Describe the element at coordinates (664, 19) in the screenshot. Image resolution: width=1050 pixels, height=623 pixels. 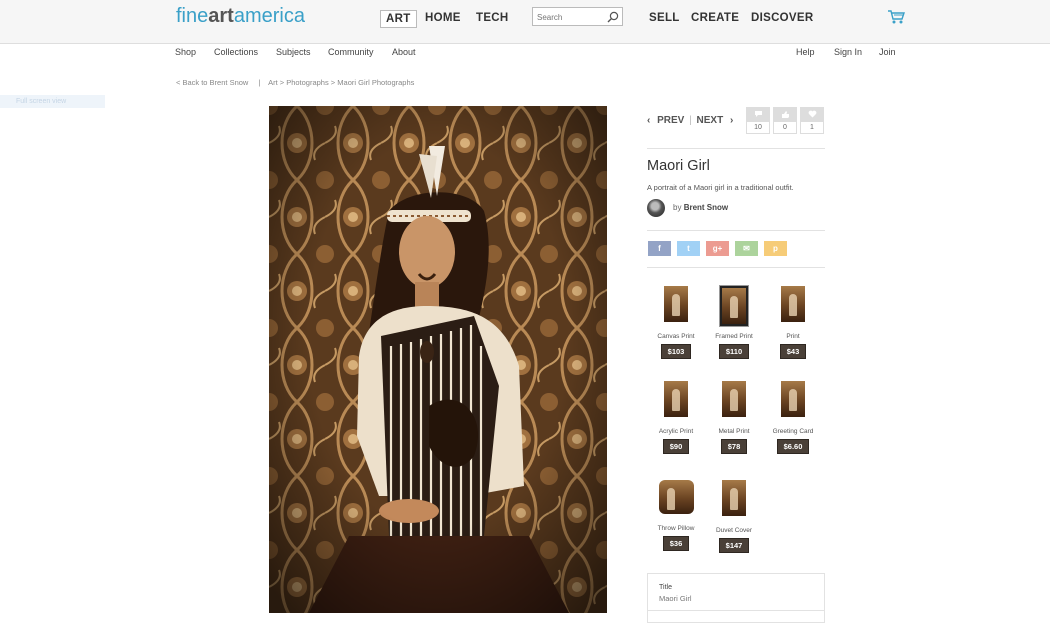
I see `sell-link: SELL` at that location.